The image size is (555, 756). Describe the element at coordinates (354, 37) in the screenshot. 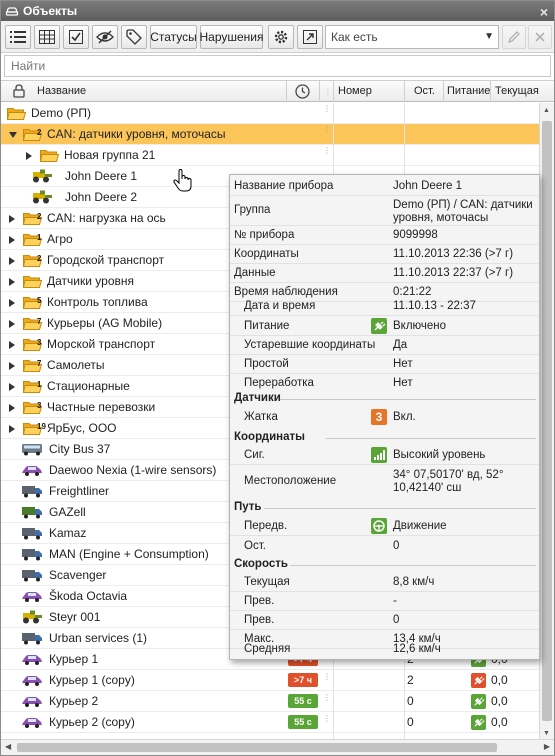

I see `sort-dropdown-value: Как есть` at that location.